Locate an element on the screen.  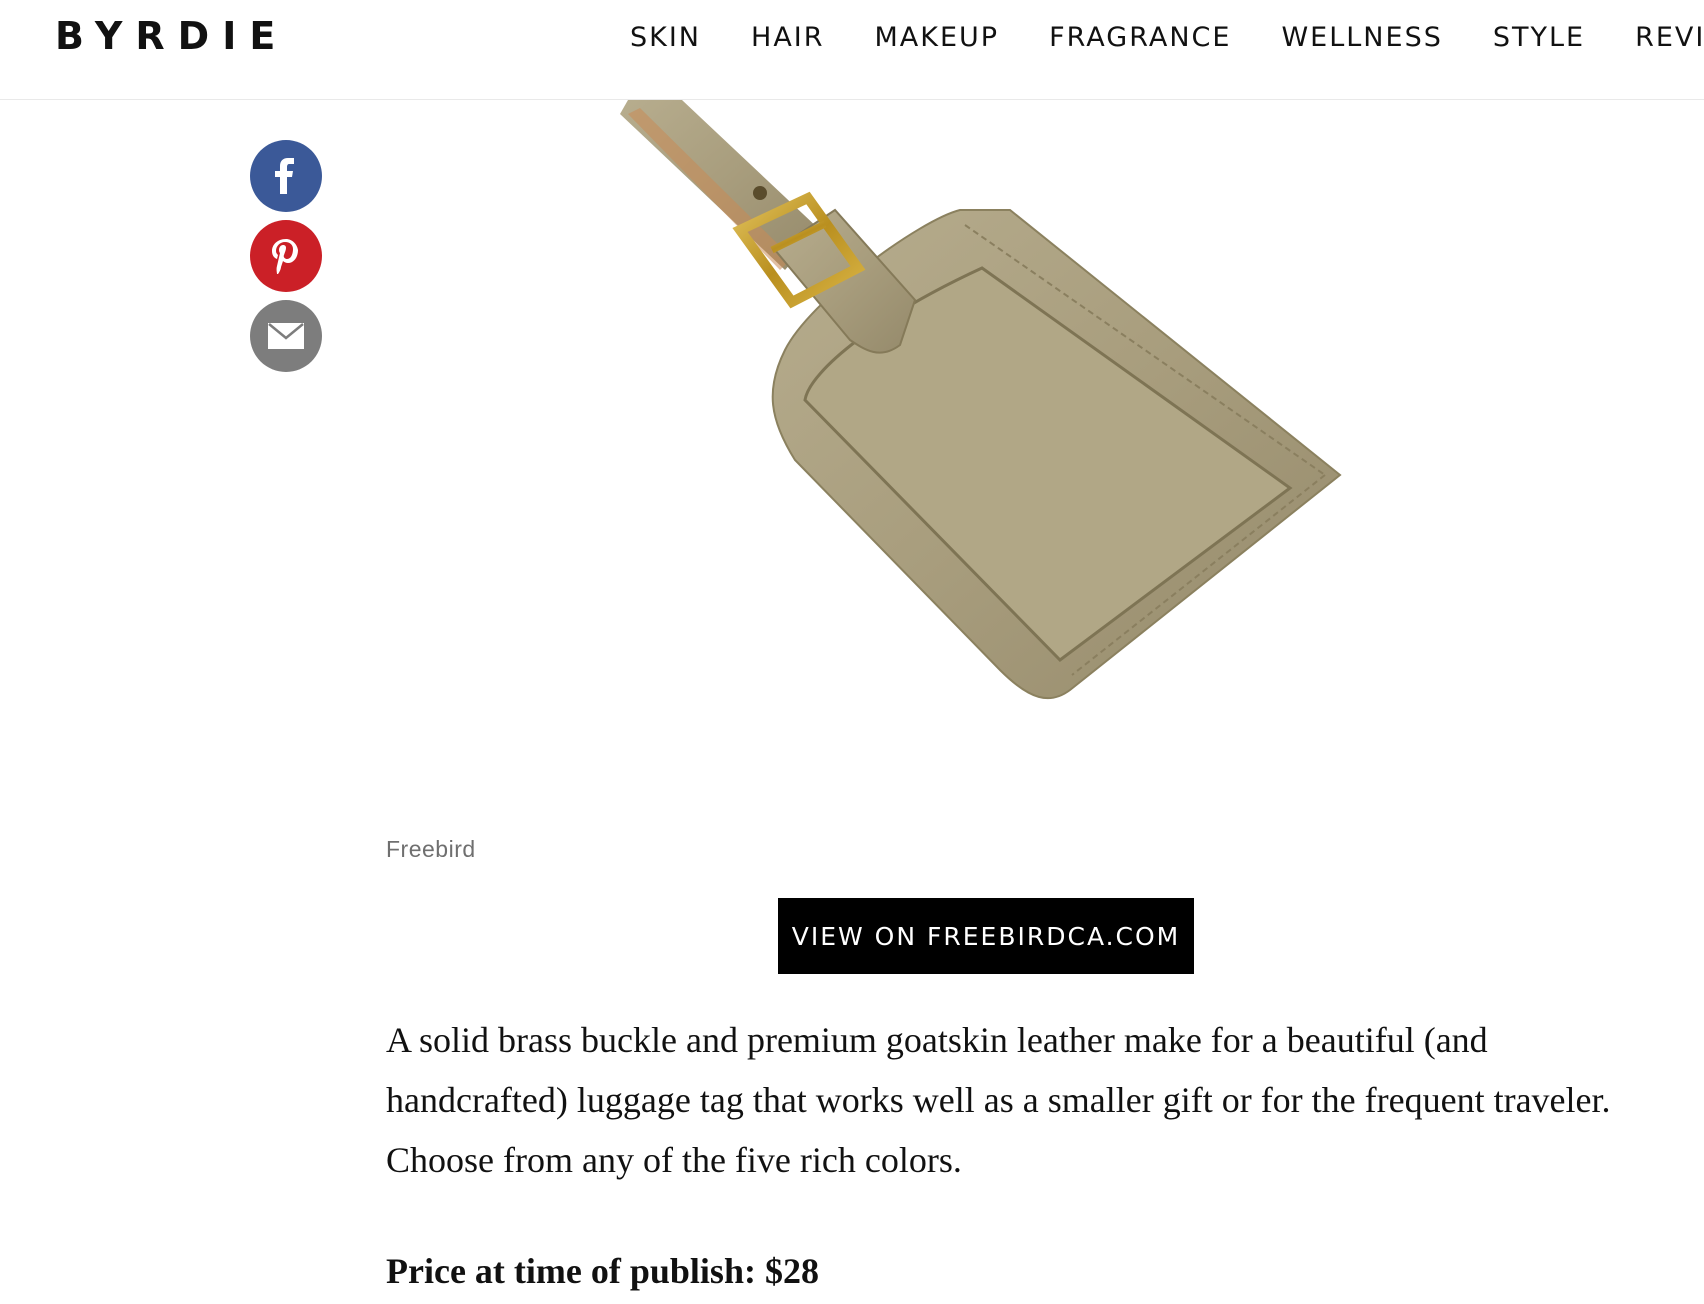
facebook-icon is located at coordinates (284, 176).